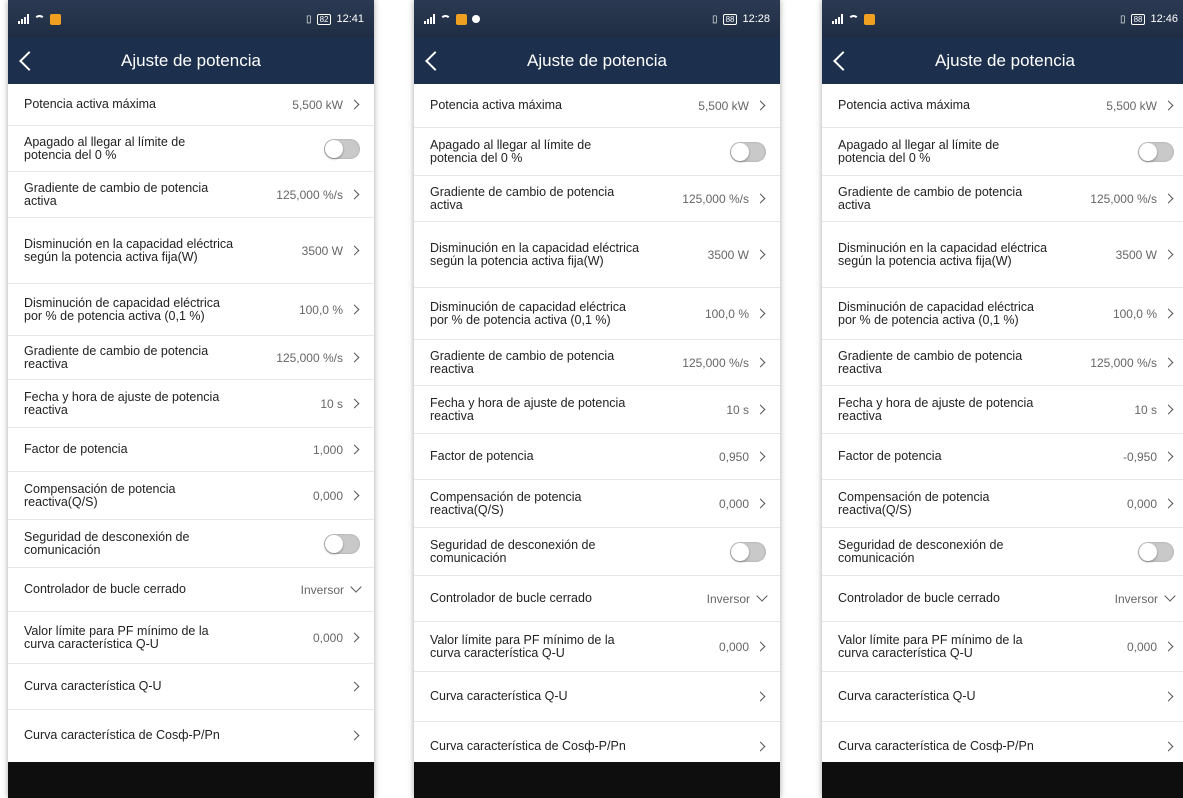 The height and width of the screenshot is (798, 1183). What do you see at coordinates (715, 19) in the screenshot?
I see `vibrate-icon: ▯` at bounding box center [715, 19].